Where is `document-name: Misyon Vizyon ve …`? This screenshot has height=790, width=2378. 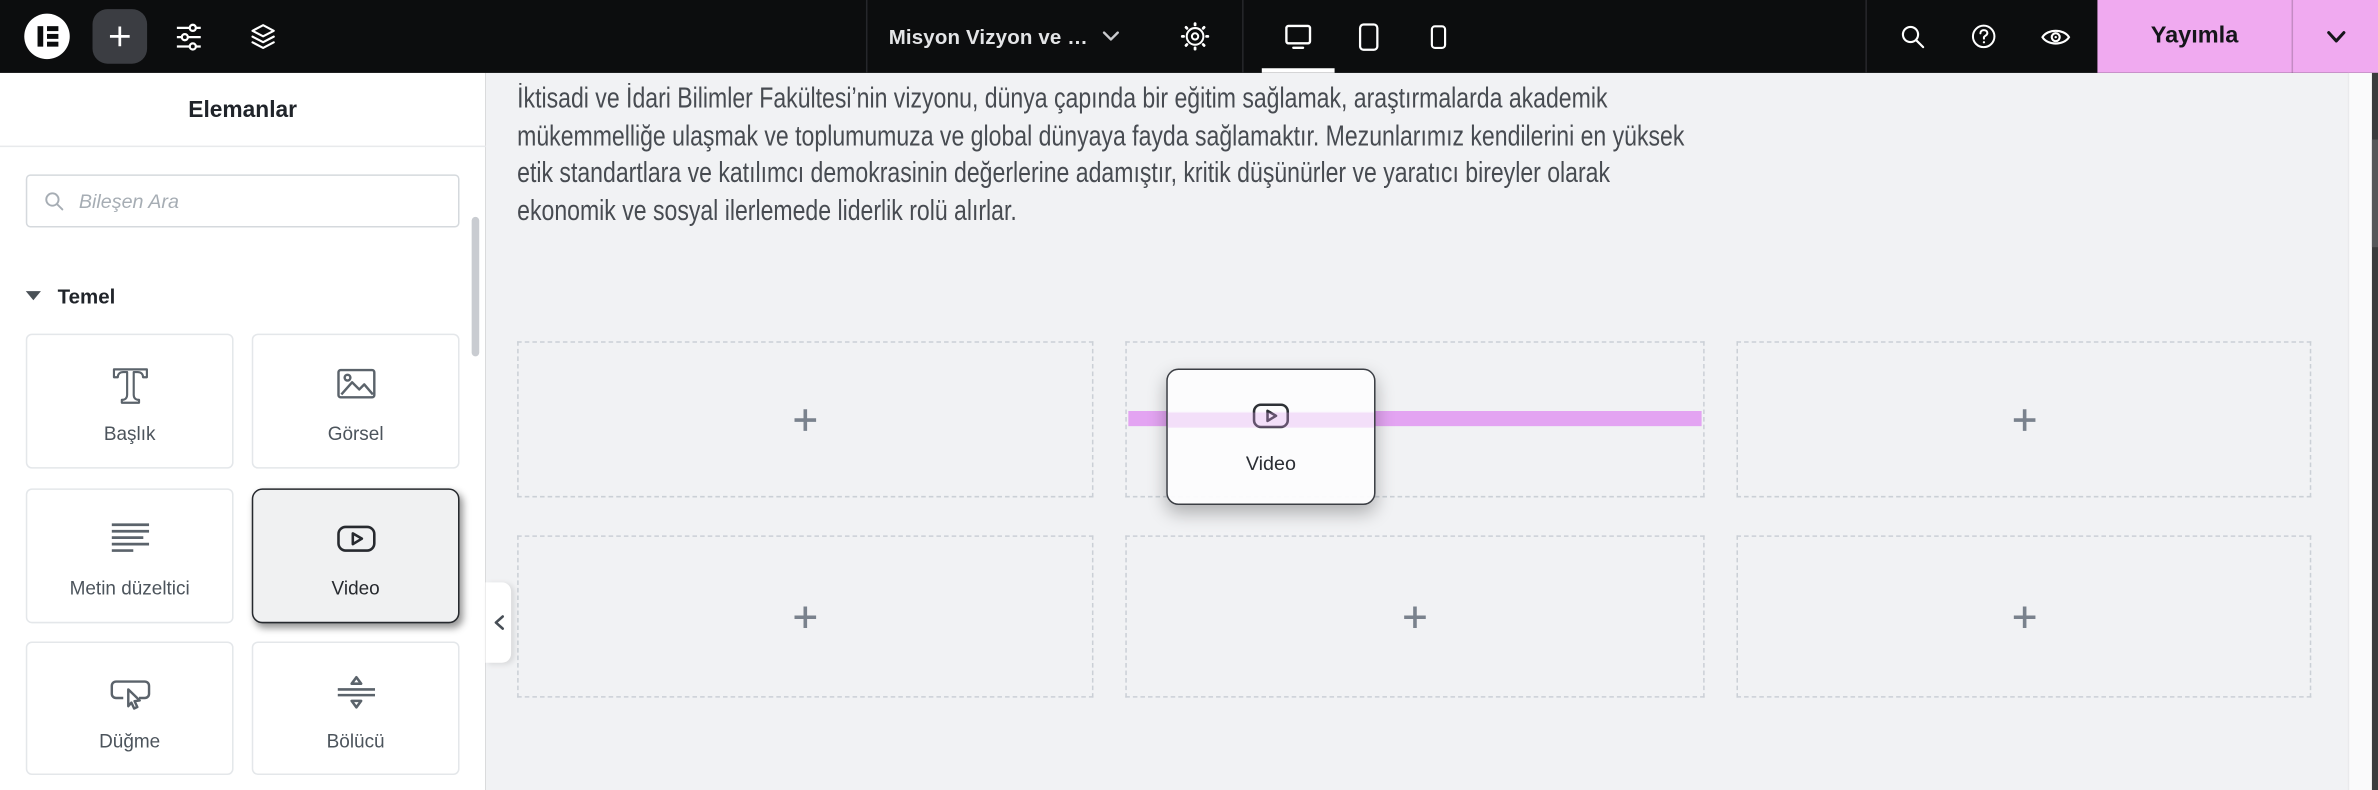 document-name: Misyon Vizyon ve … is located at coordinates (988, 36).